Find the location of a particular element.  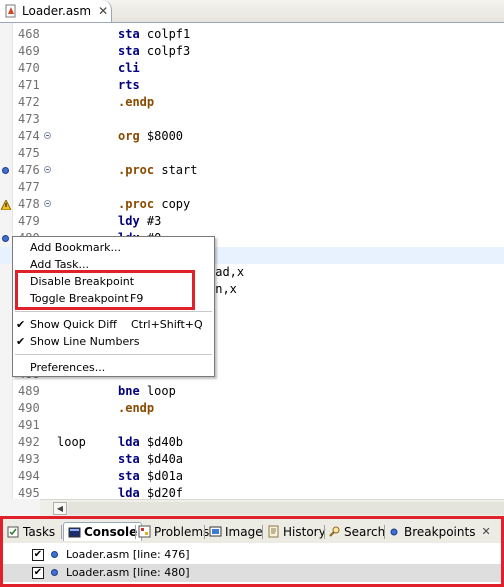

line-number: 479 is located at coordinates (29, 221).